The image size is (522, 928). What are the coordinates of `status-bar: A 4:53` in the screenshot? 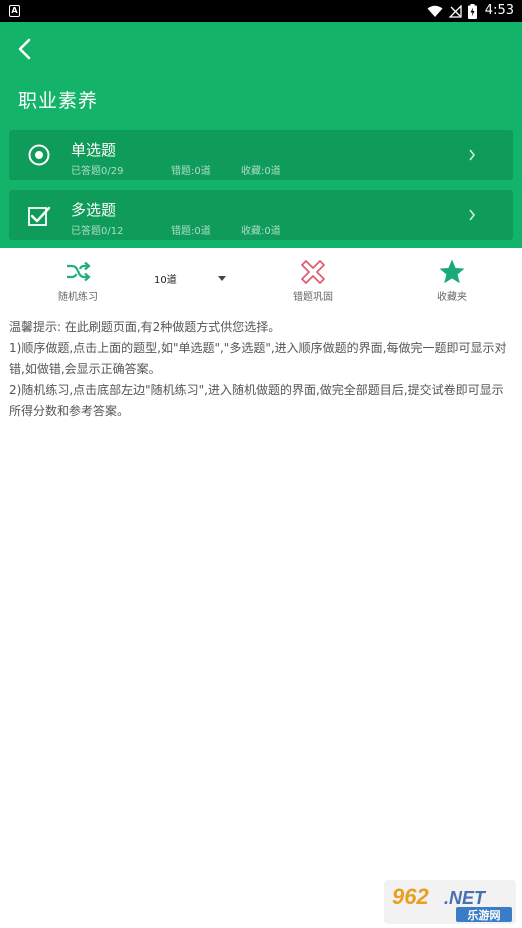 It's located at (261, 11).